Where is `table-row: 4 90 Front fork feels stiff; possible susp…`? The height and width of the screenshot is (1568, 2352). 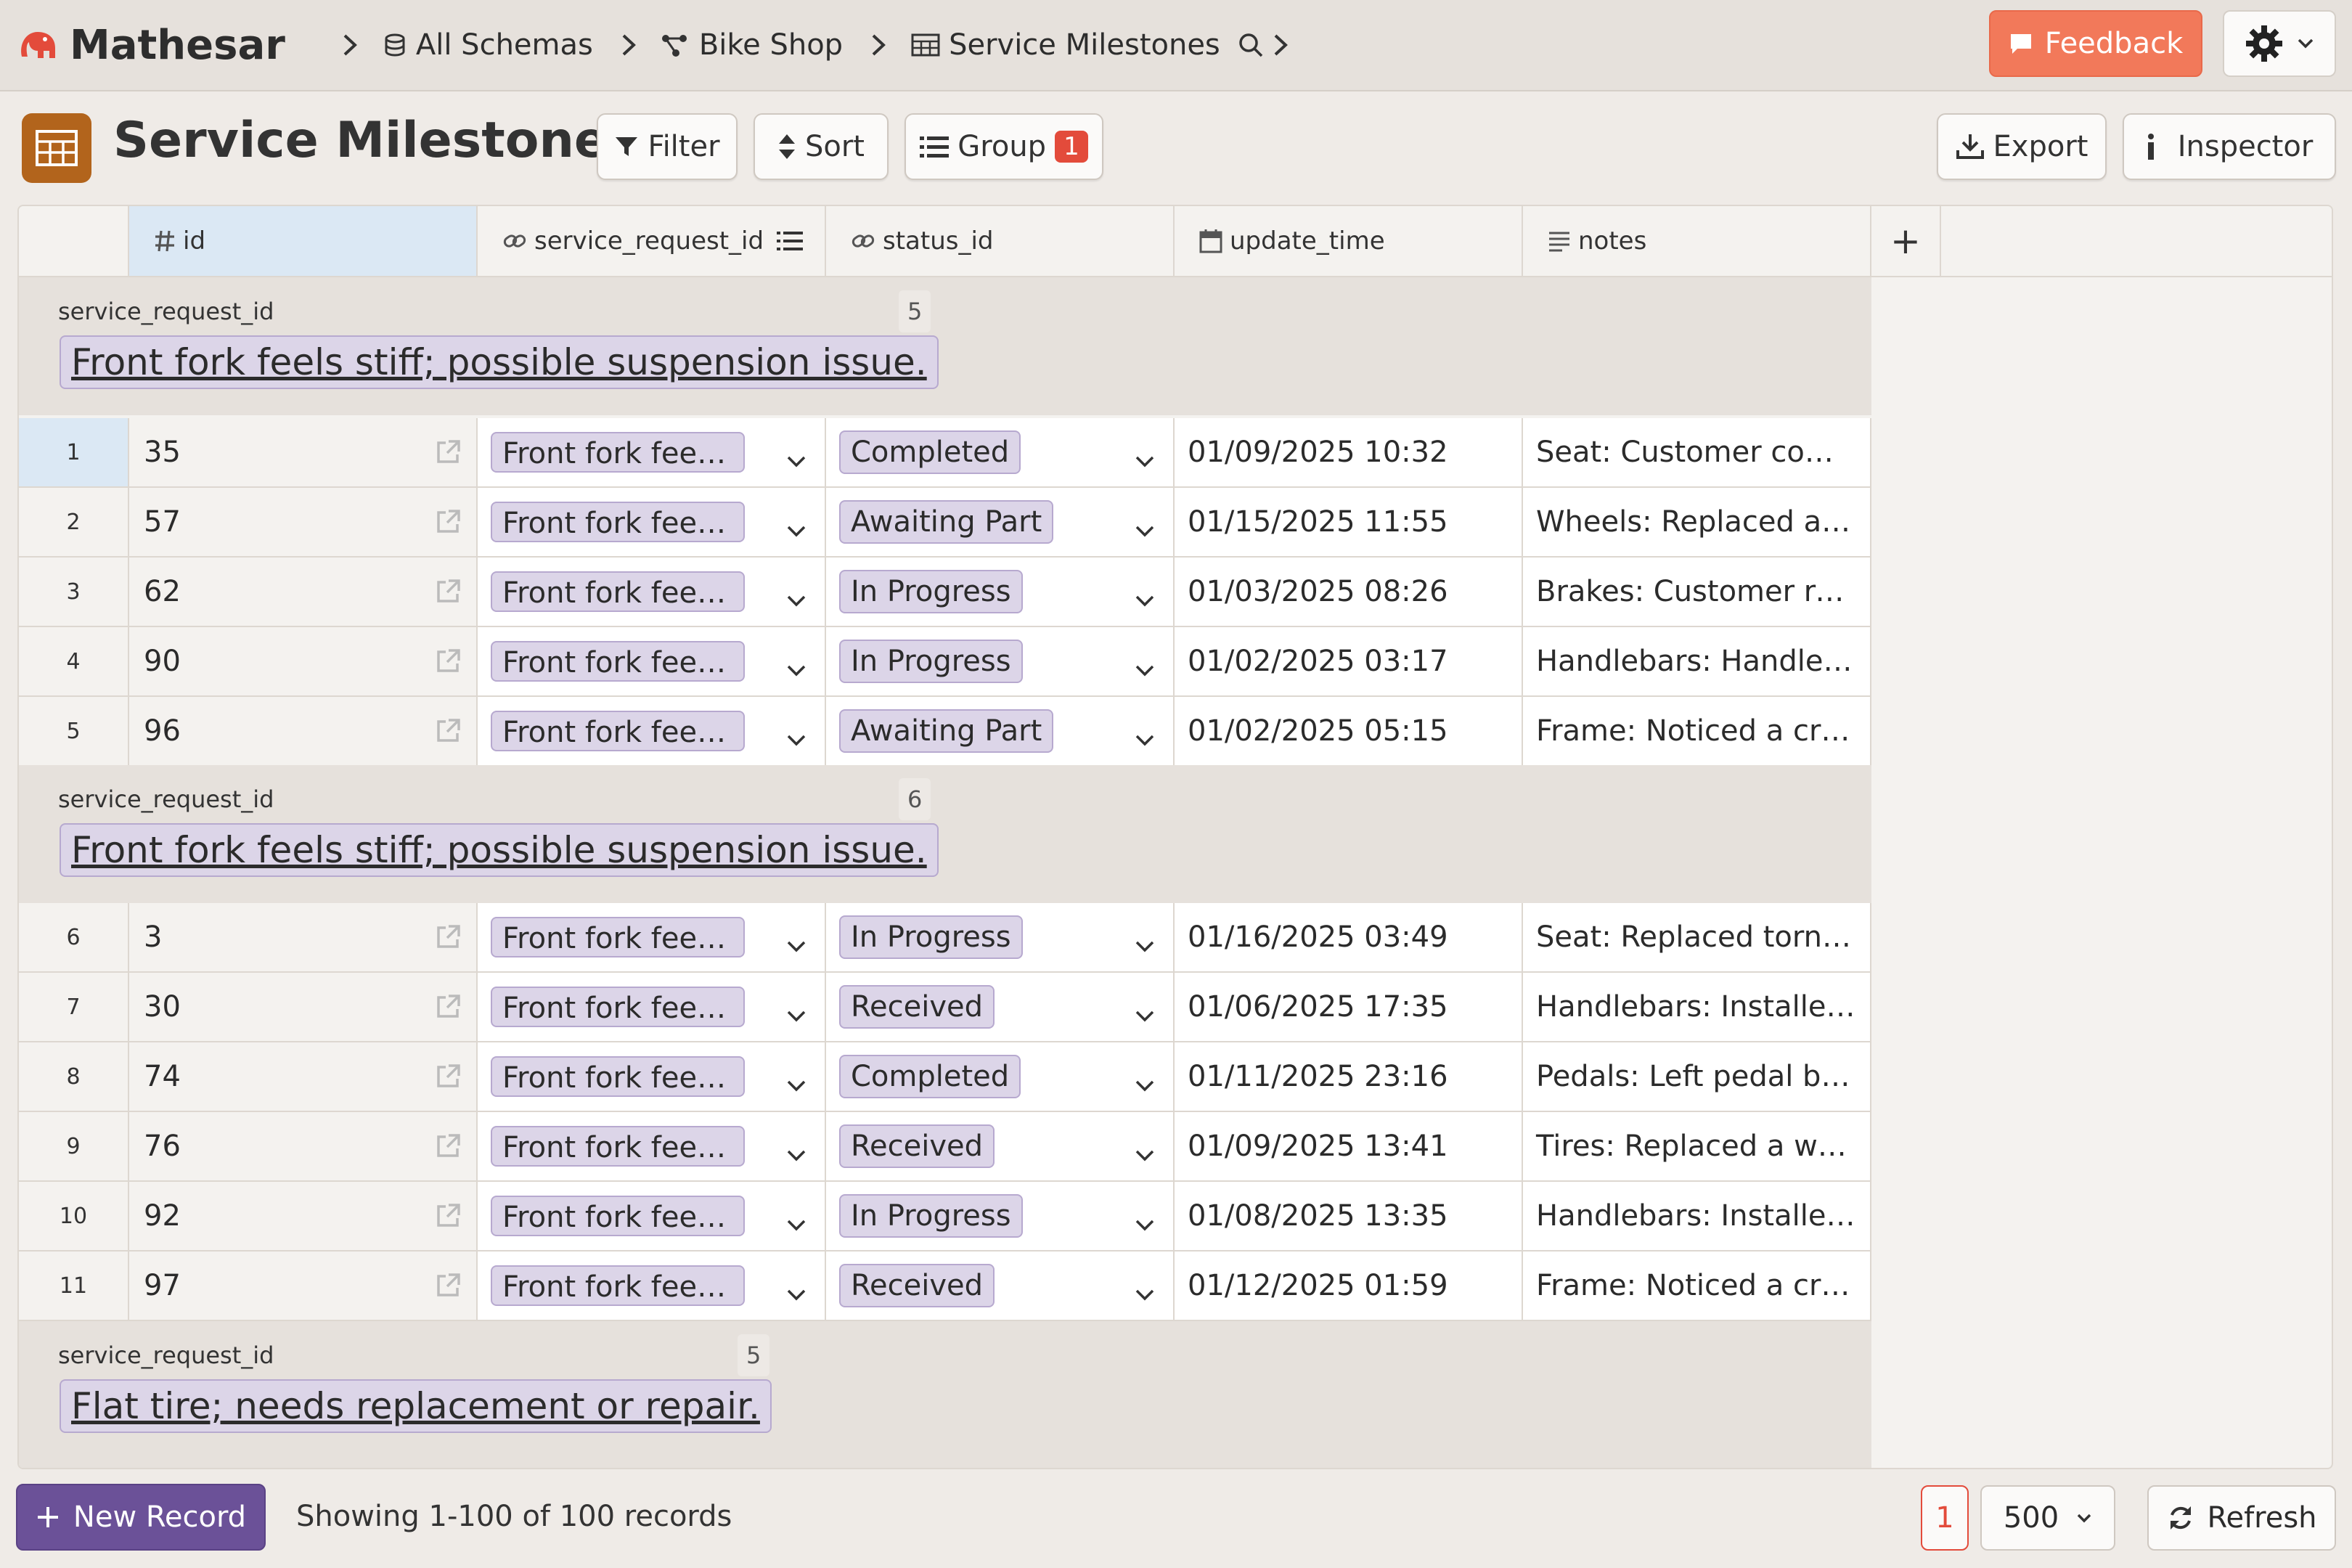 table-row: 4 90 Front fork feels stiff; possible susp… is located at coordinates (945, 662).